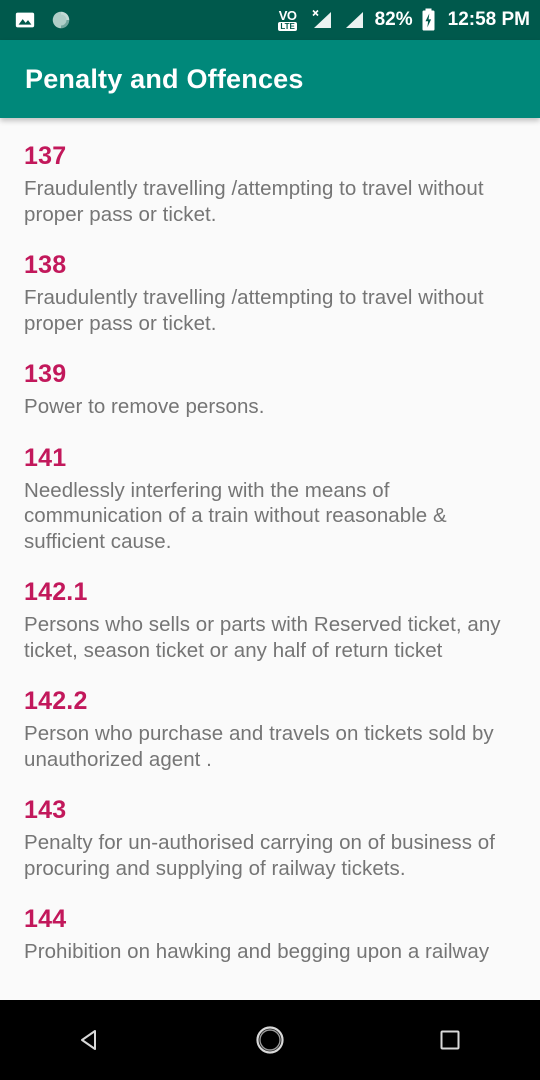 This screenshot has width=540, height=1080. I want to click on signal-bars-icon, so click(355, 20).